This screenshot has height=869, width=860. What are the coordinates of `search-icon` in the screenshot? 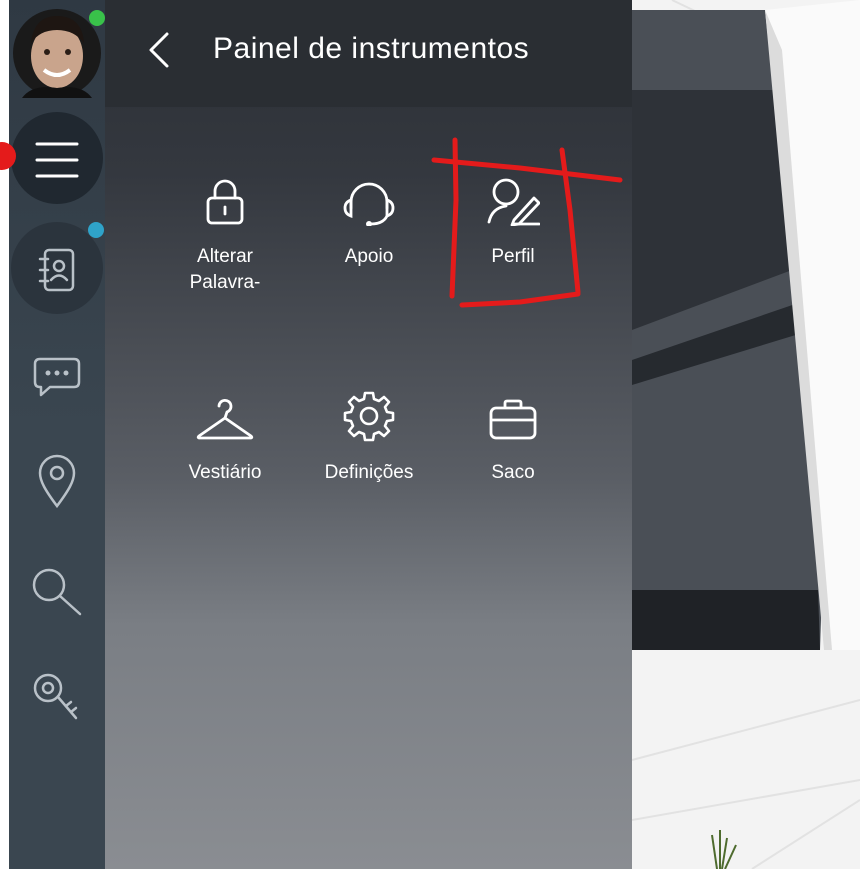 It's located at (57, 592).